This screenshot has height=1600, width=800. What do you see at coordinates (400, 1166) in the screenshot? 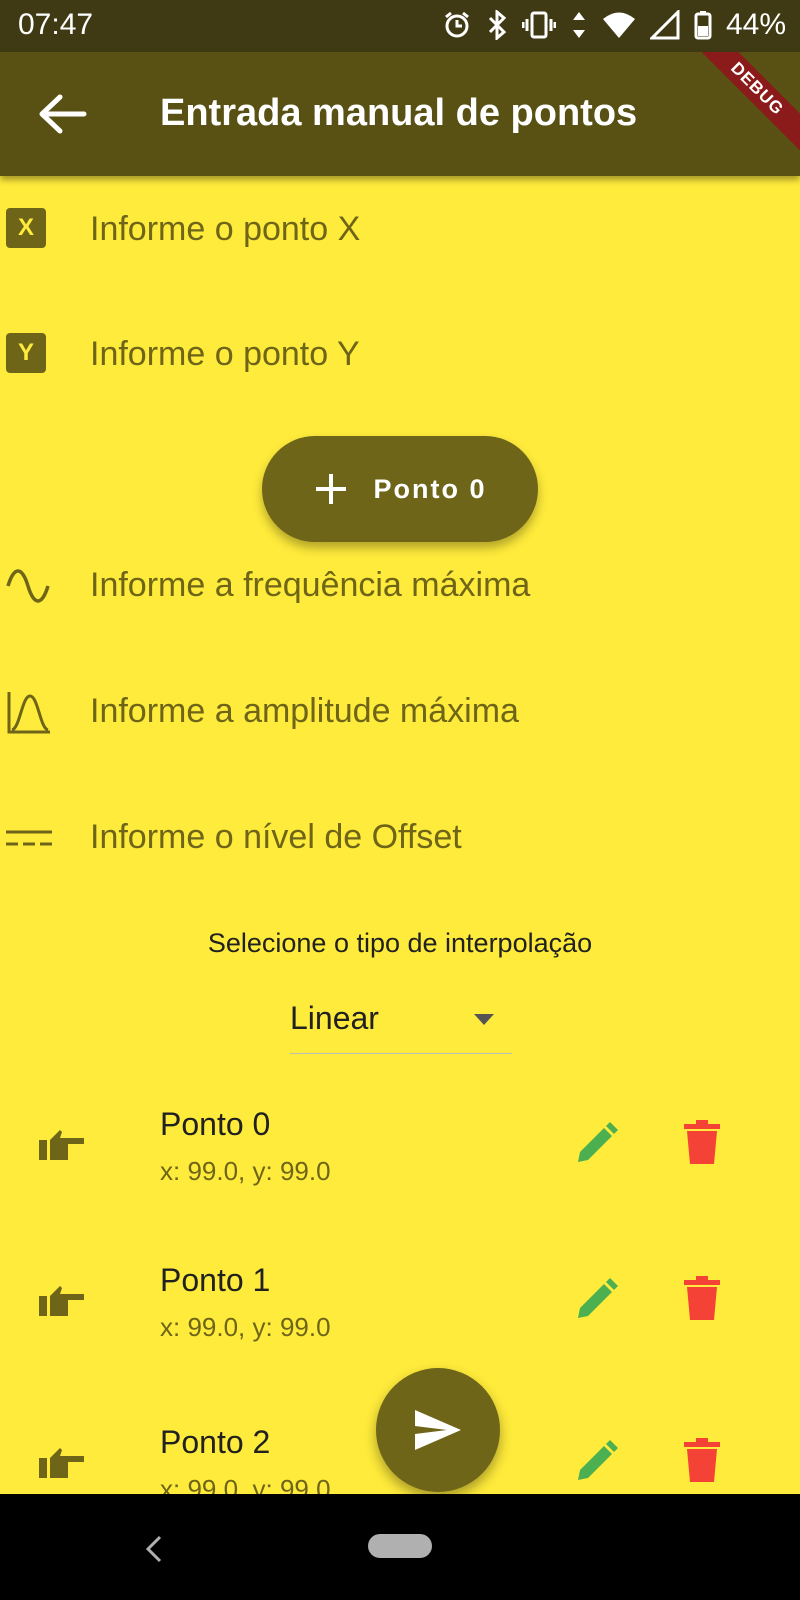
I see `list-item: Ponto 0 x: 99.0, y: 99.0` at bounding box center [400, 1166].